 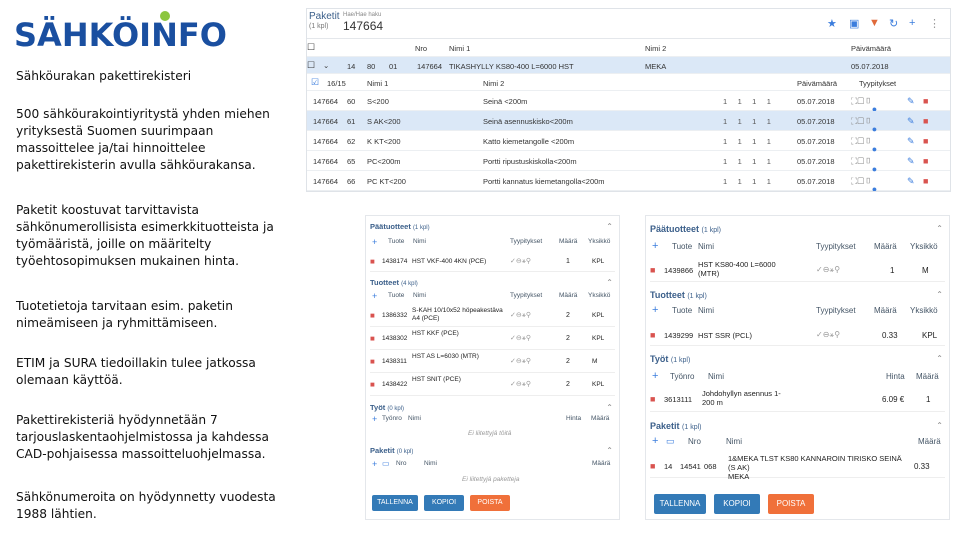 What do you see at coordinates (311, 65) in the screenshot?
I see `row-checkbox: ☐` at bounding box center [311, 65].